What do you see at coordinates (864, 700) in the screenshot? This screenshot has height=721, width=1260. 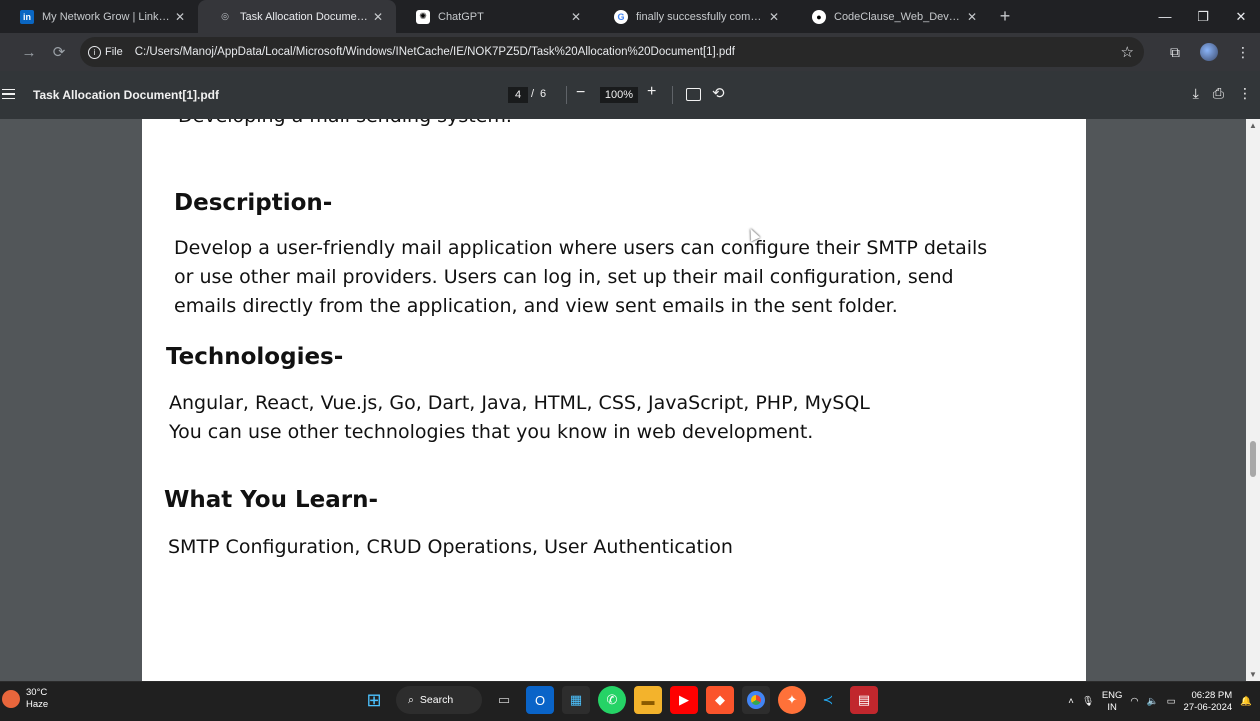 I see `app-icon: ▤` at bounding box center [864, 700].